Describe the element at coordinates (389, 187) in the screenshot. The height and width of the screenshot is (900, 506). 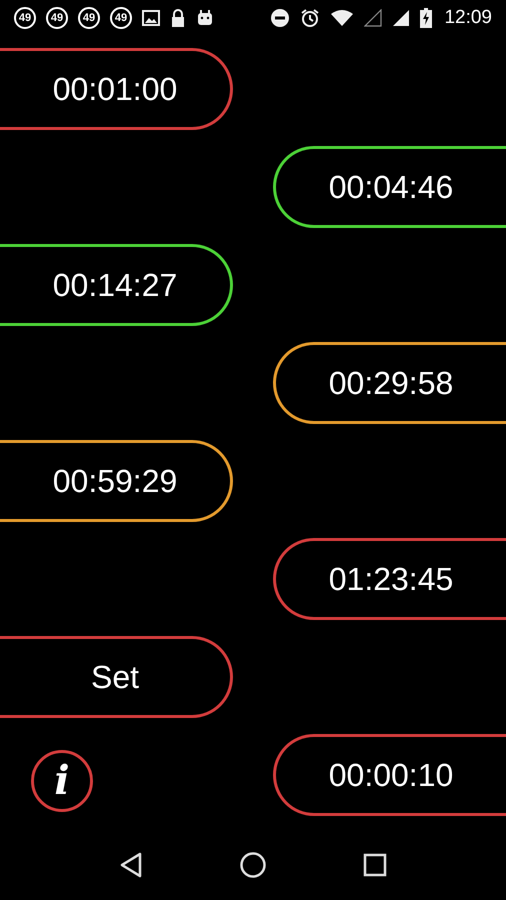
I see `timer-button: 00:04:46` at that location.